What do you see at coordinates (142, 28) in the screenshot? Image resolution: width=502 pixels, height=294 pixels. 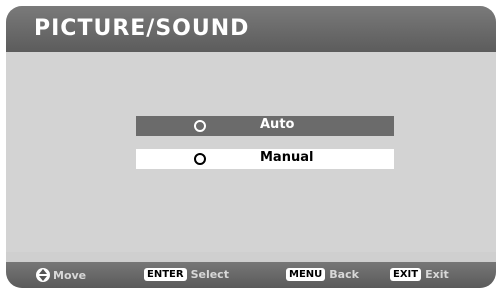 I see `page-title: PICTURE/SOUND` at bounding box center [142, 28].